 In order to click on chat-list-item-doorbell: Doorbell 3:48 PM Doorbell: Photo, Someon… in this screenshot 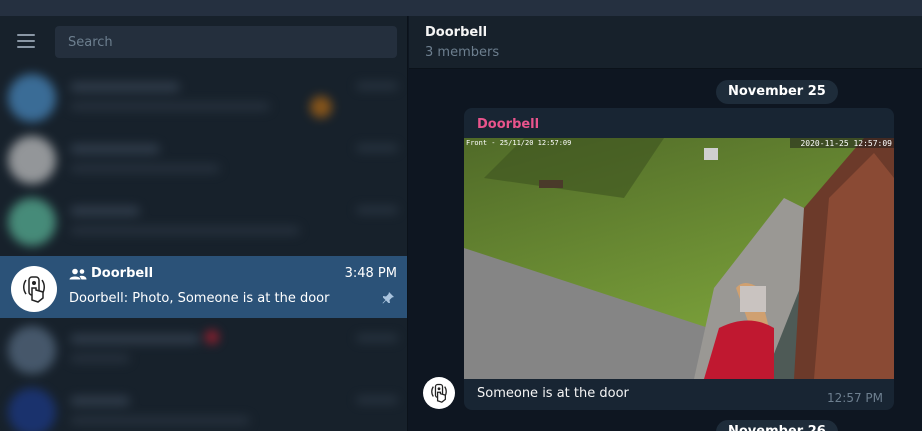, I will do `click(203, 287)`.